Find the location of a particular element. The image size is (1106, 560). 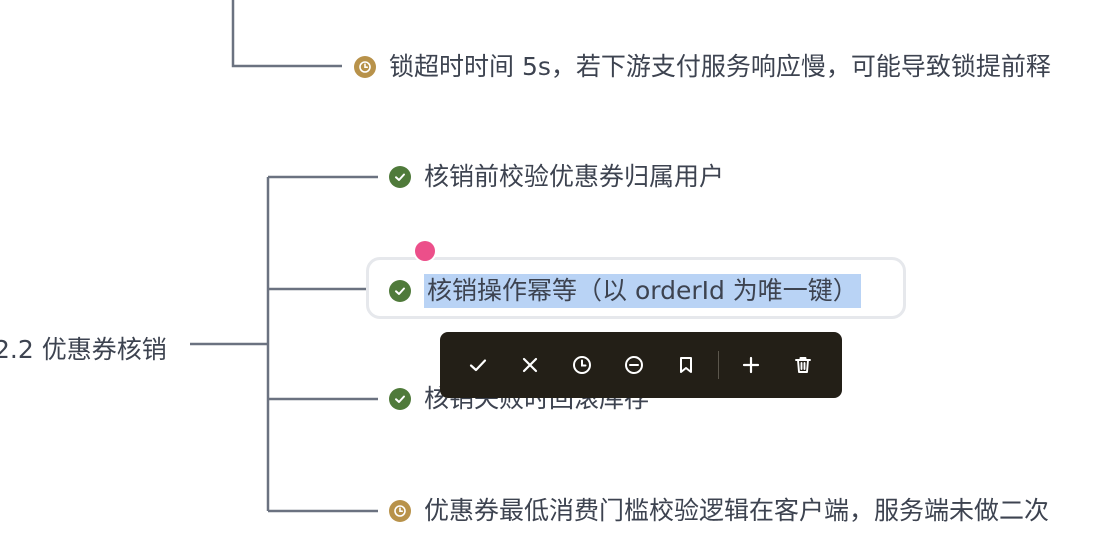

bookmark-button is located at coordinates (686, 365).